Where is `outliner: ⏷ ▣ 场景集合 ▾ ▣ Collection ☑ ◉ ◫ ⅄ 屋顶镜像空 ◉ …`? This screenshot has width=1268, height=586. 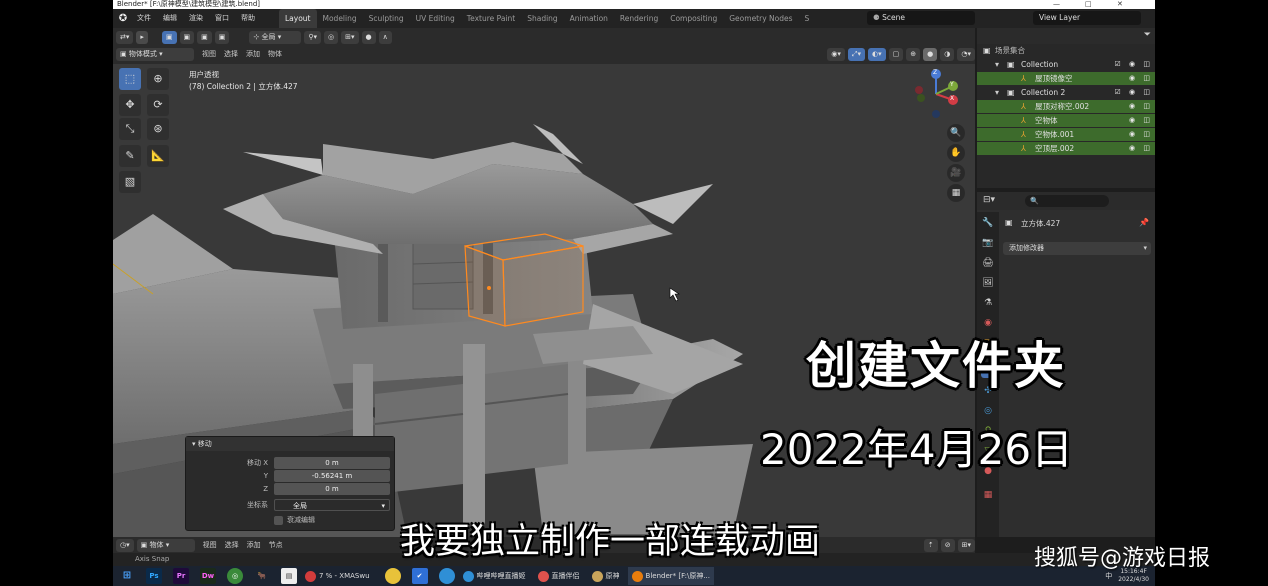
outliner: ⏷ ▣ 场景集合 ▾ ▣ Collection ☑ ◉ ◫ ⅄ 屋顶镜像空 ◉ … is located at coordinates (1066, 108).